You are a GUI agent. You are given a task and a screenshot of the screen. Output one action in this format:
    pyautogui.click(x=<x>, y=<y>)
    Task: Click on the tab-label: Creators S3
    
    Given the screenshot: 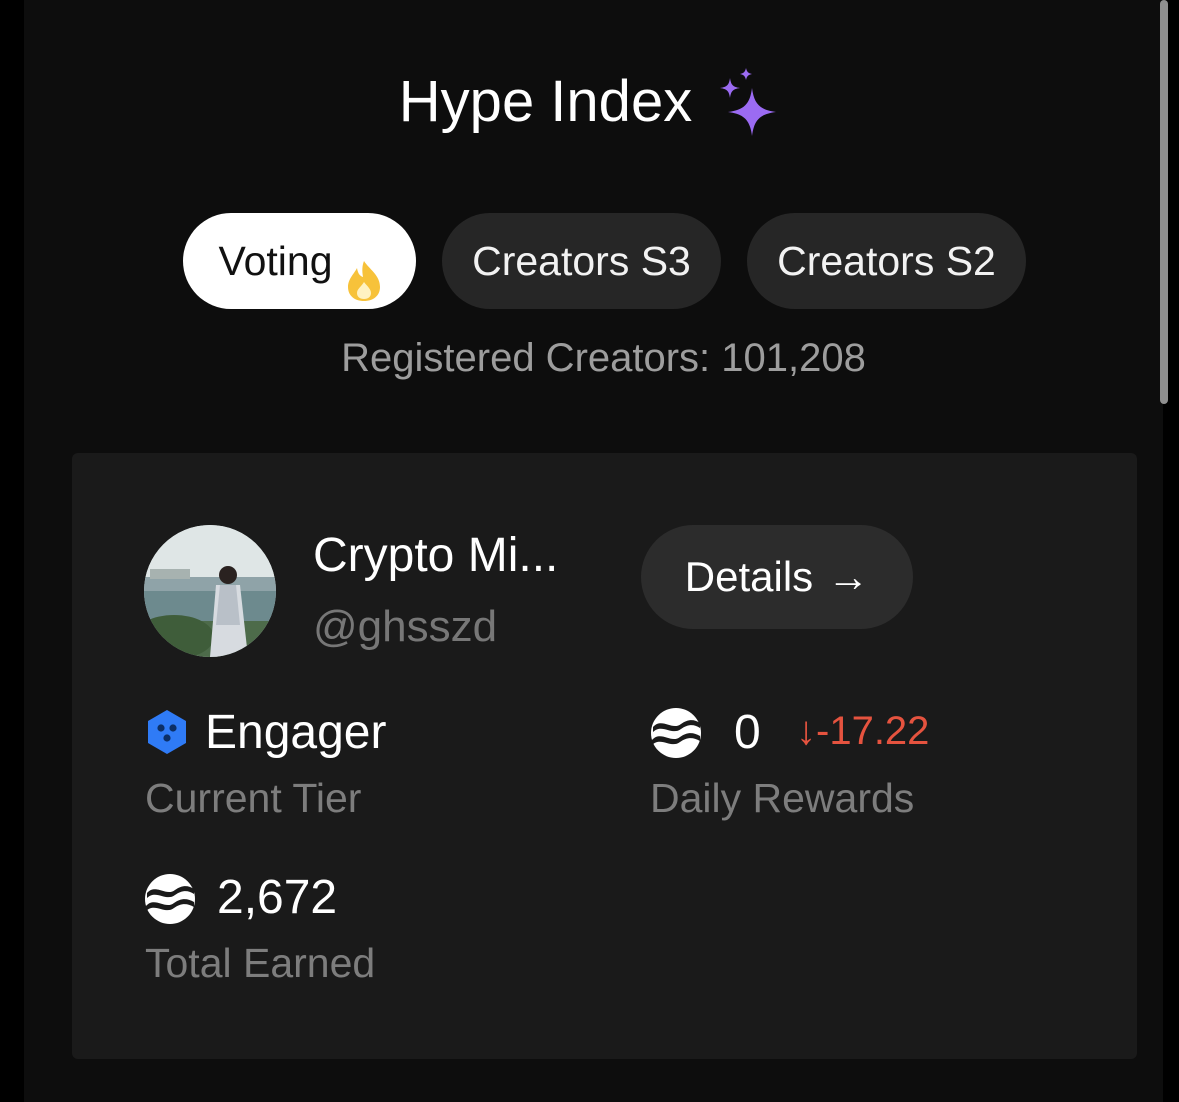 What is the action you would take?
    pyautogui.click(x=581, y=261)
    